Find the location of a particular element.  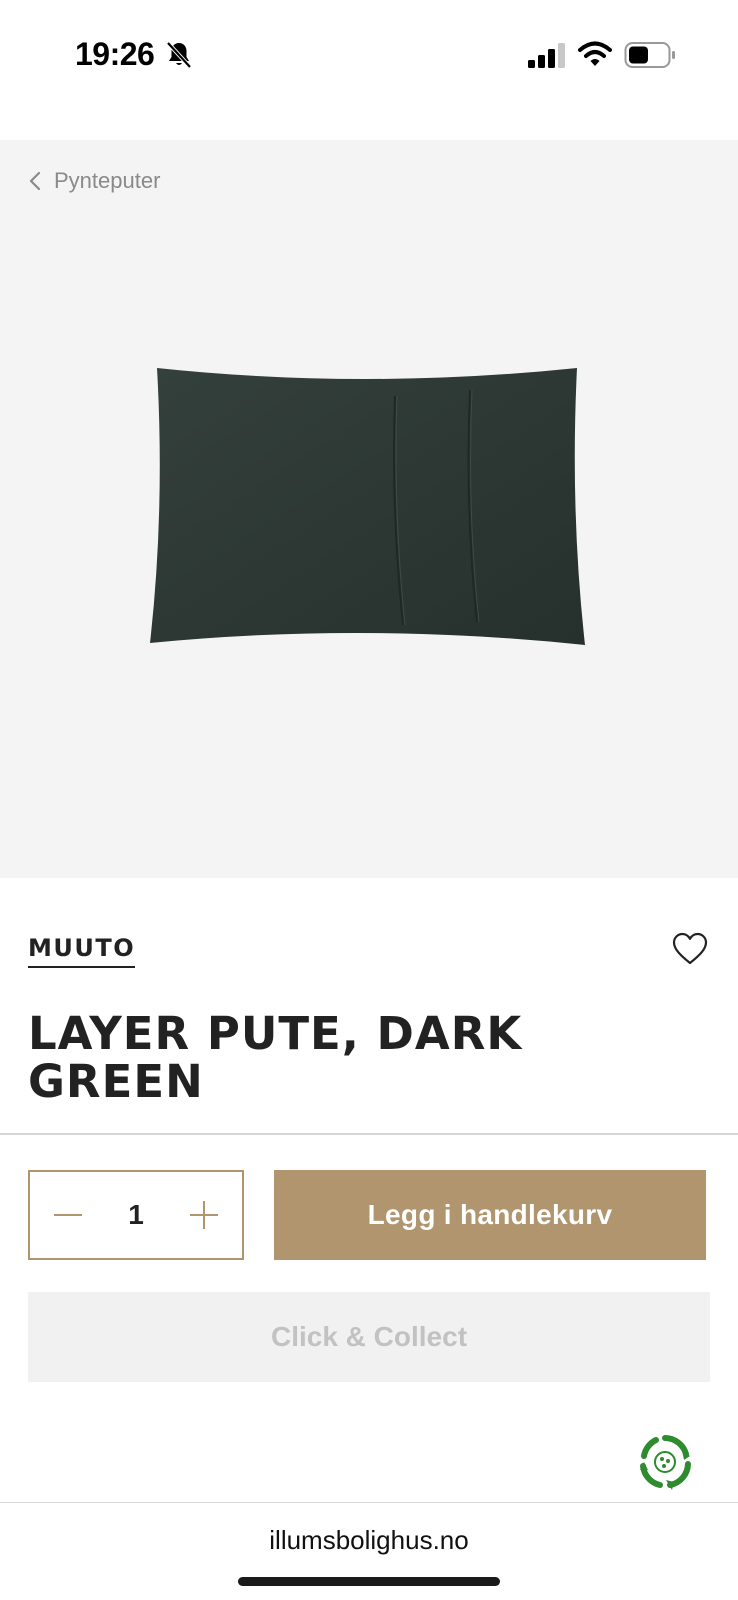

decrease-quantity-button is located at coordinates (68, 1215).